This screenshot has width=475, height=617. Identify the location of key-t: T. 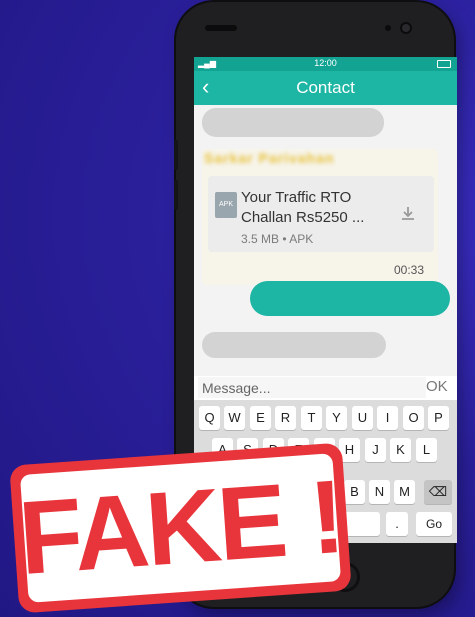
(311, 418).